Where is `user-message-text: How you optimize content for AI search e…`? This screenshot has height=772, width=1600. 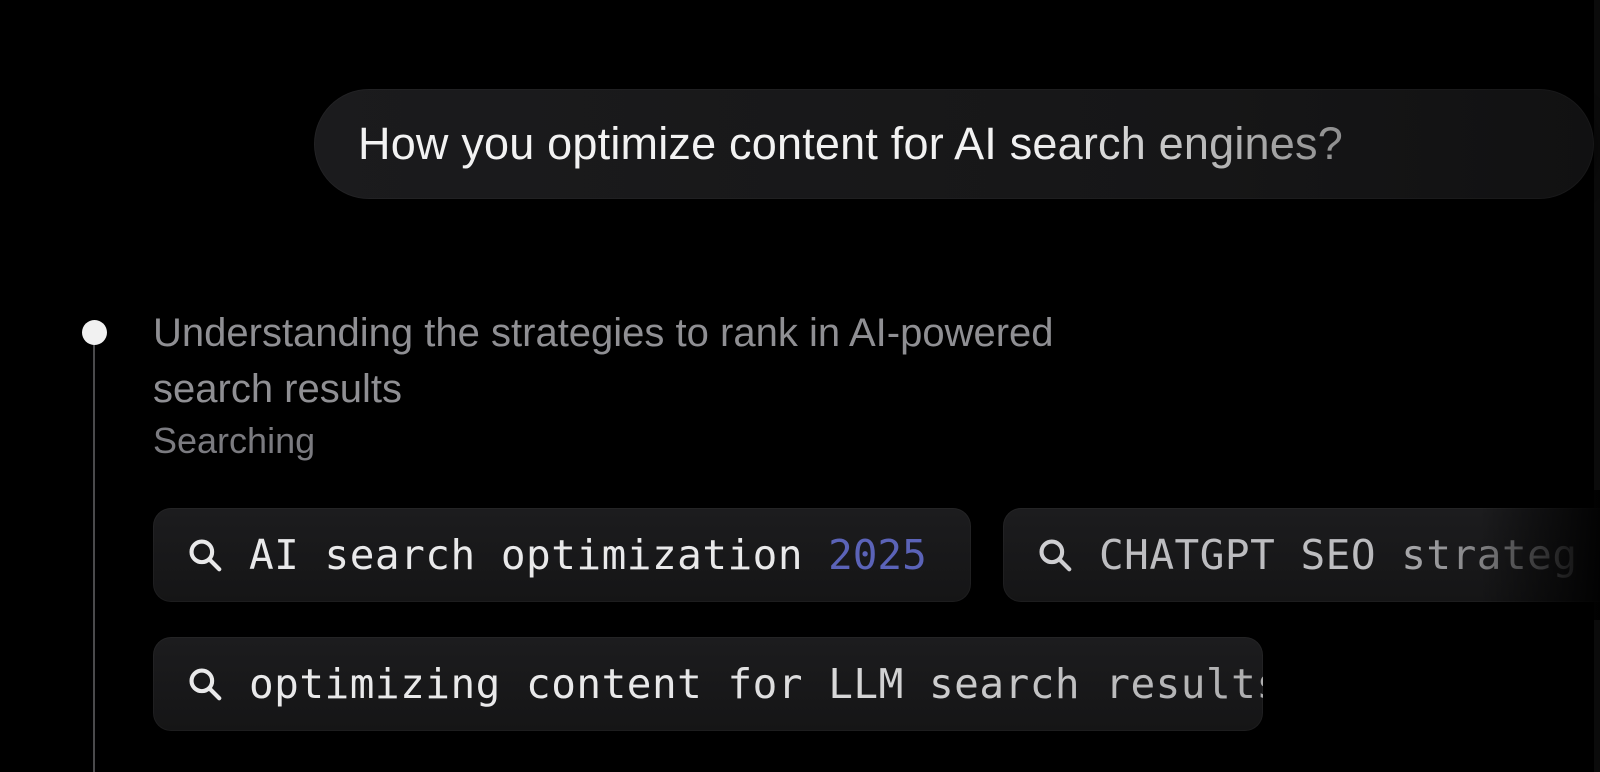
user-message-text: How you optimize content for AI search e… is located at coordinates (850, 143).